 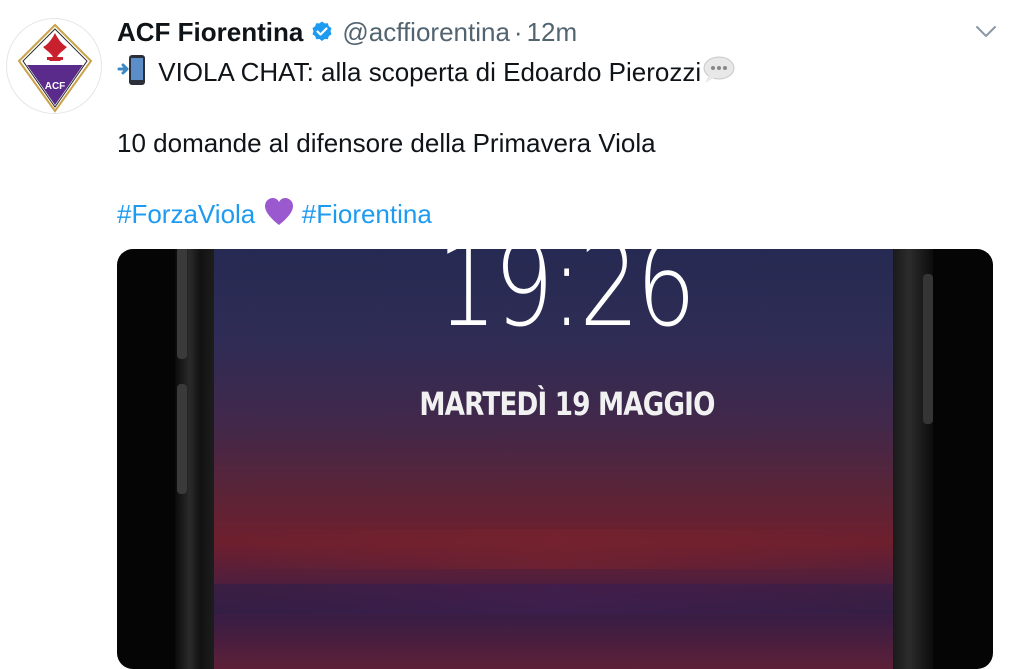 I want to click on avatar: ACF, so click(x=54, y=66).